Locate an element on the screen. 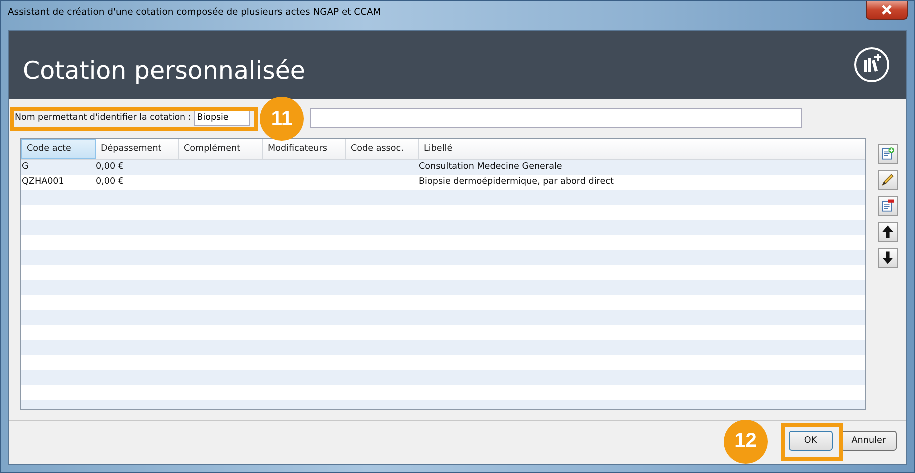 Image resolution: width=915 pixels, height=473 pixels. page-title: Cotation personnalisée is located at coordinates (164, 70).